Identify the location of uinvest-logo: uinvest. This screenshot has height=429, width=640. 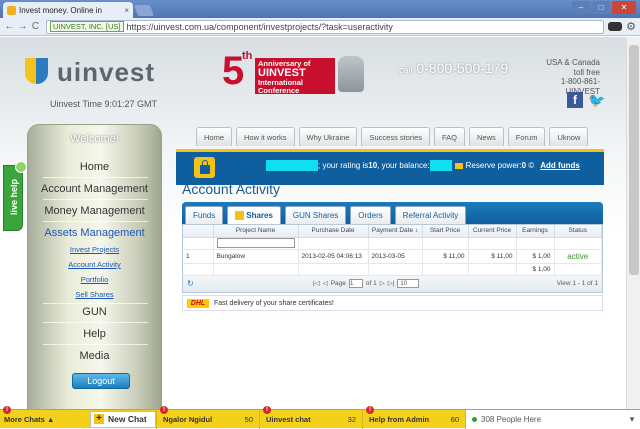
(90, 72).